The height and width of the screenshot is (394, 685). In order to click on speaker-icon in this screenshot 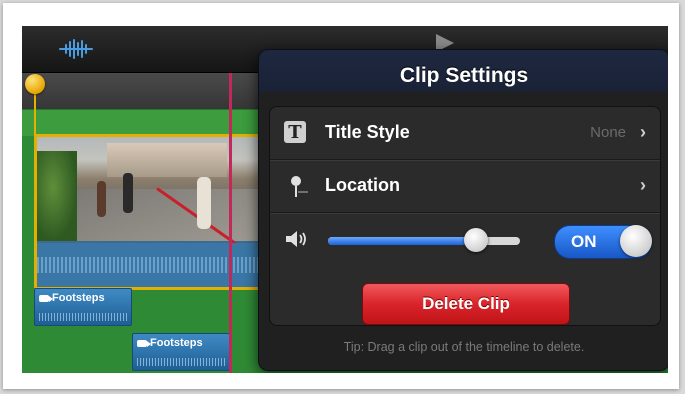, I will do `click(296, 239)`.